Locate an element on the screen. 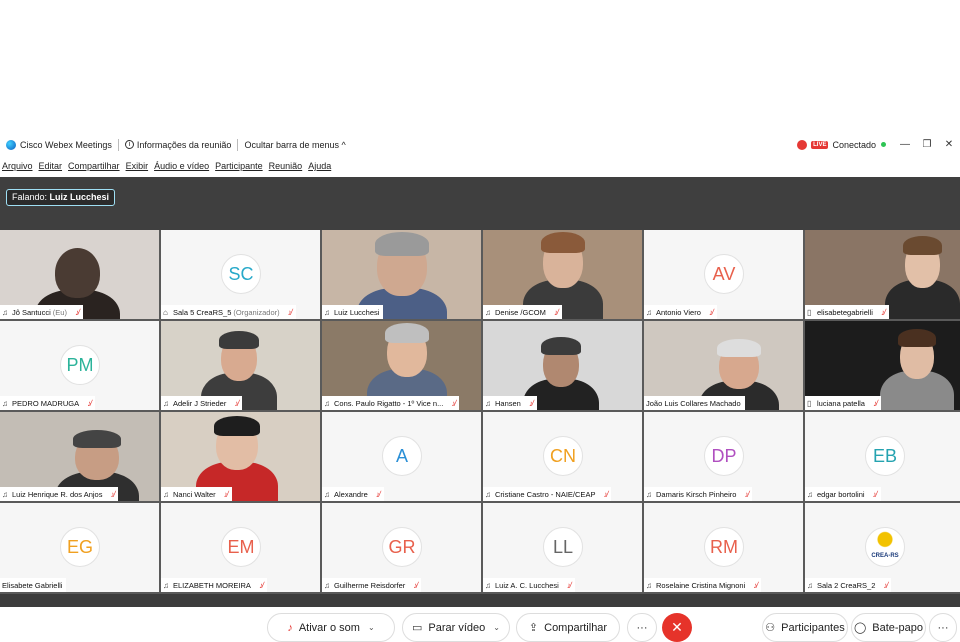  menu-exibir: Exibir is located at coordinates (137, 166).